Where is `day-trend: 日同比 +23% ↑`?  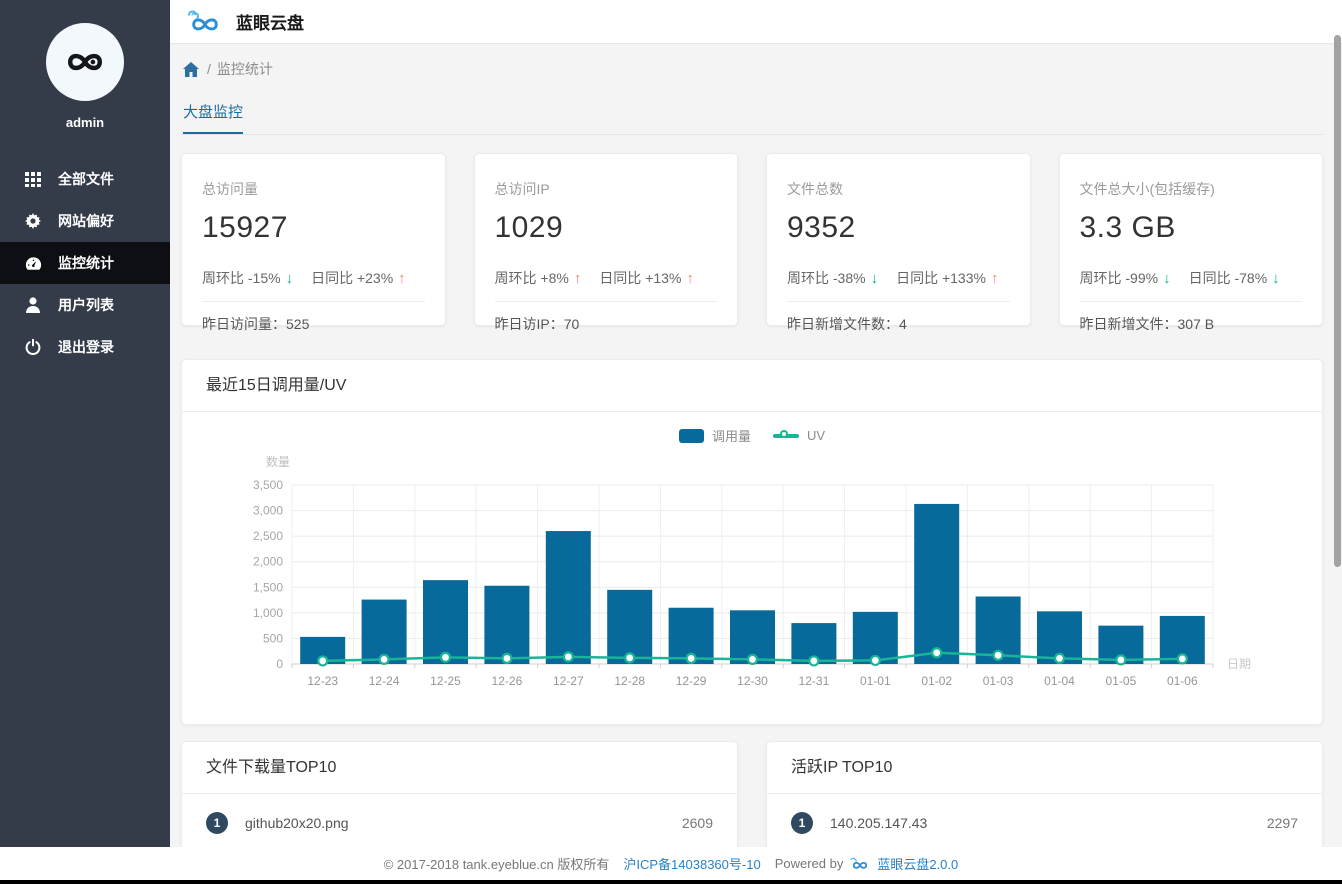
day-trend: 日同比 +23% ↑ is located at coordinates (358, 278).